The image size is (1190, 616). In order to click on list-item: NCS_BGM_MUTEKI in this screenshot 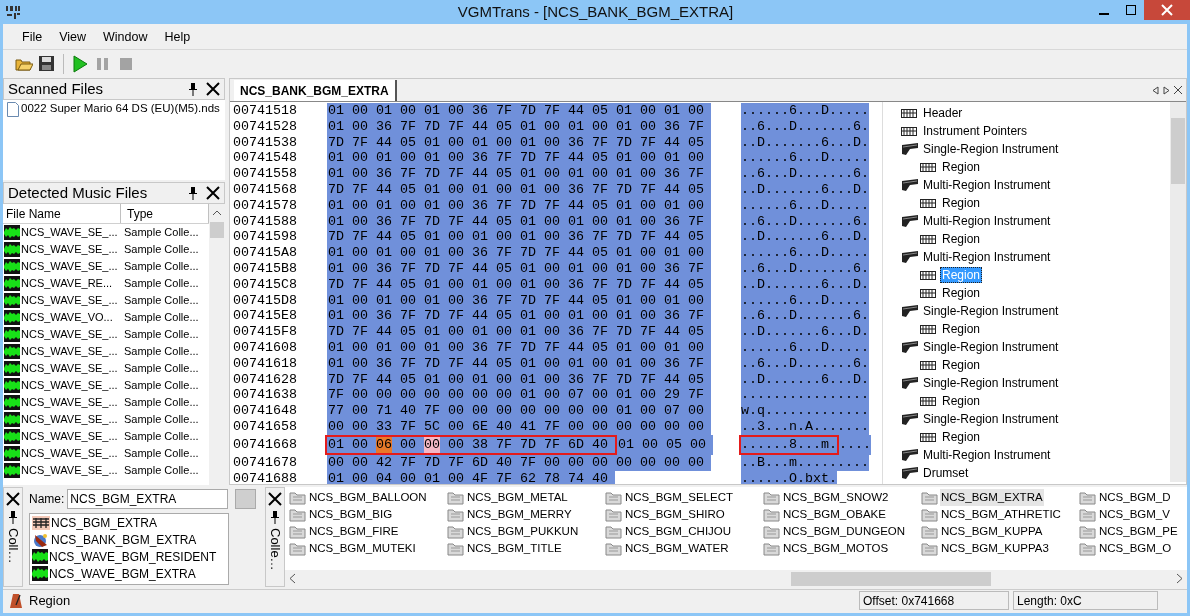, I will do `click(362, 548)`.